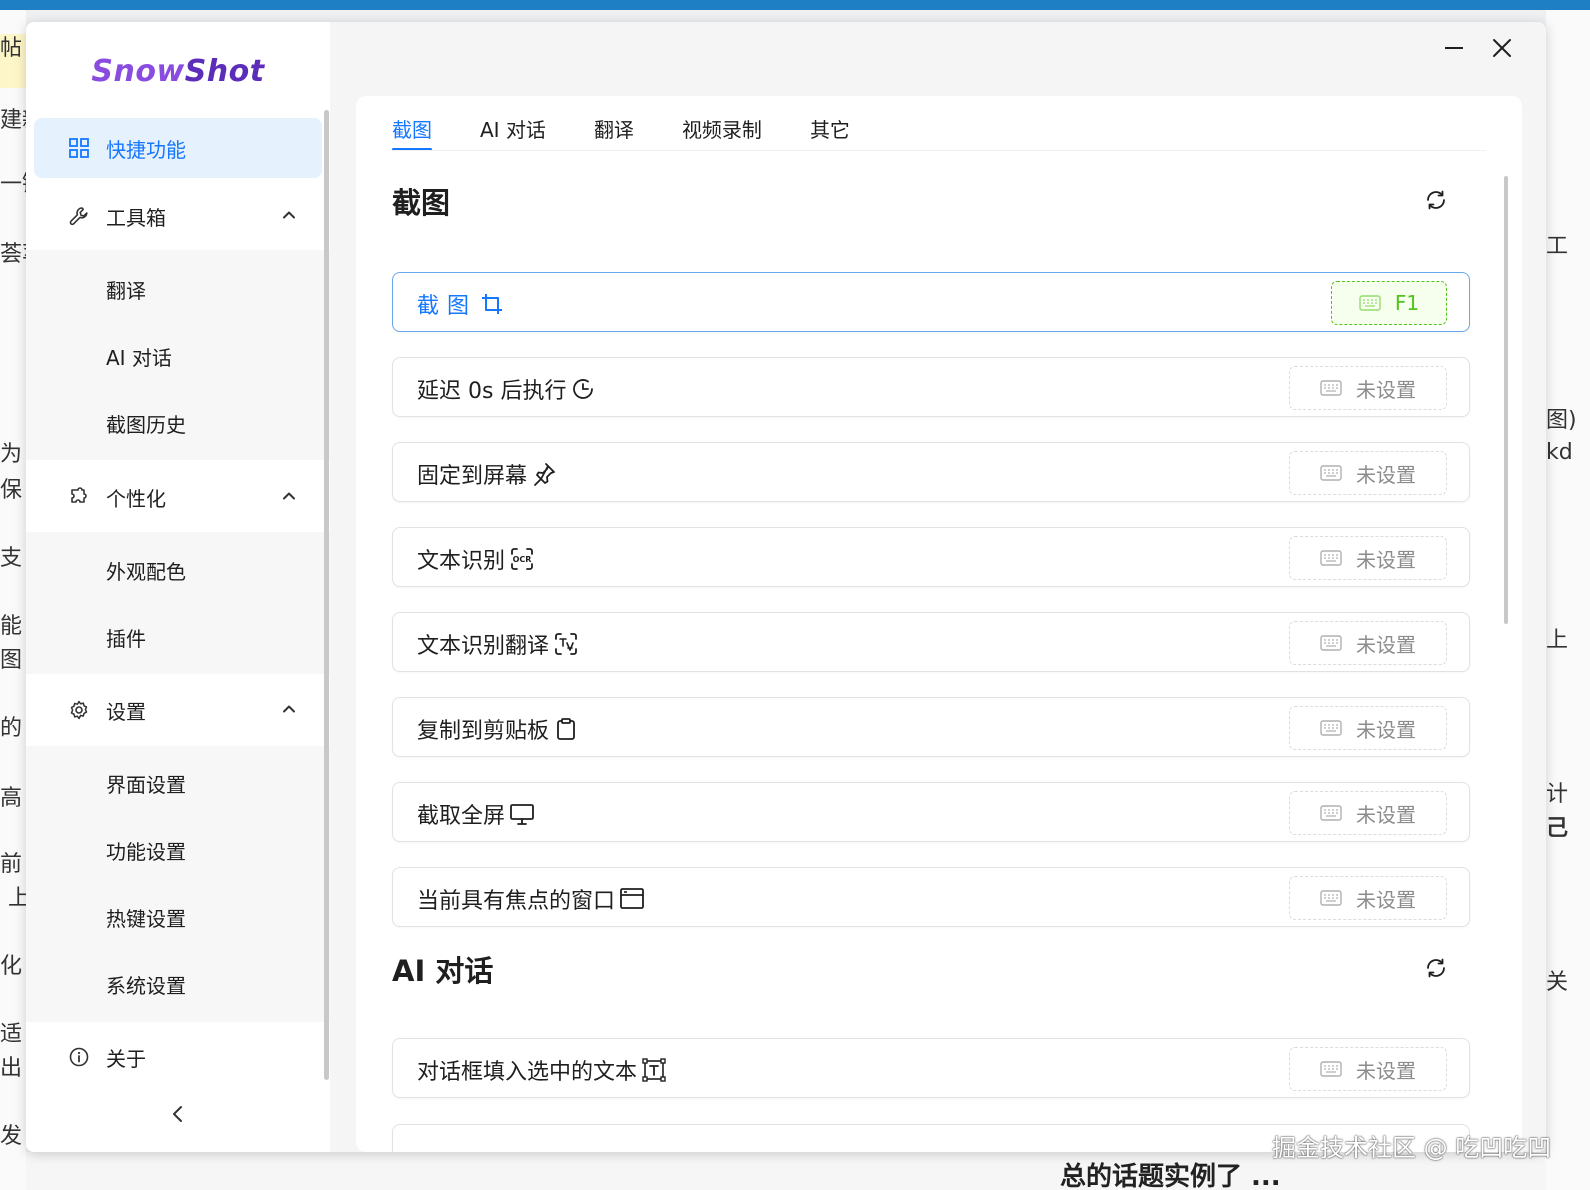 The image size is (1590, 1190). What do you see at coordinates (1557, 640) in the screenshot?
I see `bg-text: 上` at bounding box center [1557, 640].